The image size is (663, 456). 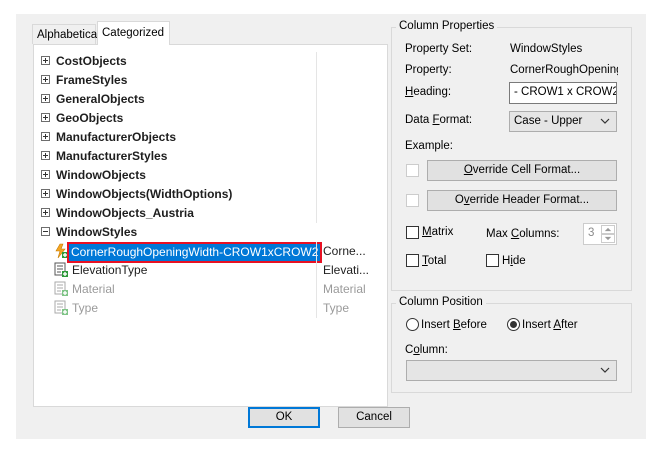 What do you see at coordinates (523, 234) in the screenshot?
I see `max-columns-label: Max Columns:` at bounding box center [523, 234].